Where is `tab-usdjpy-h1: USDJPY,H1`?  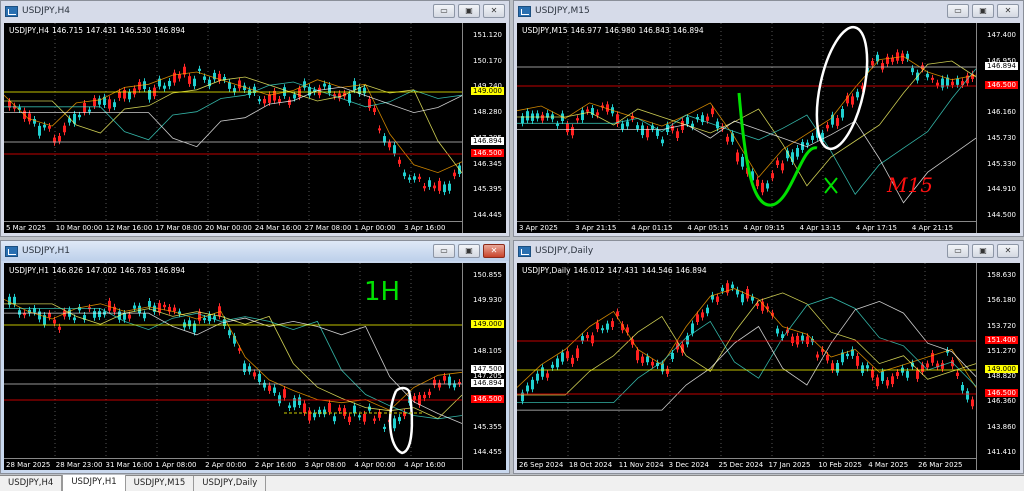
tab-usdjpy-h1: USDJPY,H1 is located at coordinates (94, 483).